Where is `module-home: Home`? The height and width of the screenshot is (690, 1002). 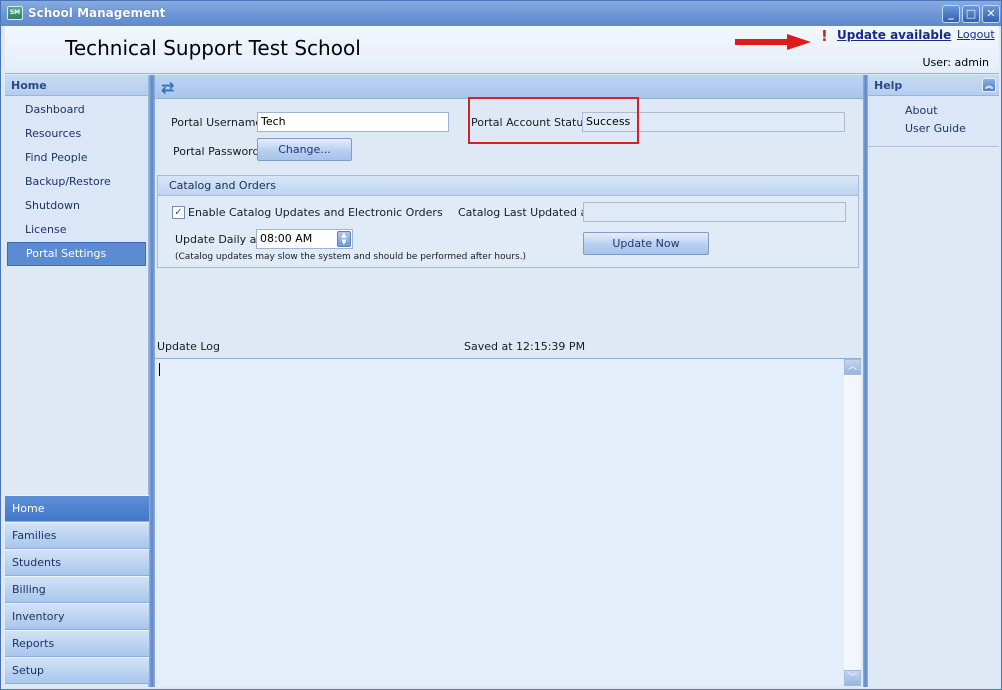
module-home: Home is located at coordinates (77, 508).